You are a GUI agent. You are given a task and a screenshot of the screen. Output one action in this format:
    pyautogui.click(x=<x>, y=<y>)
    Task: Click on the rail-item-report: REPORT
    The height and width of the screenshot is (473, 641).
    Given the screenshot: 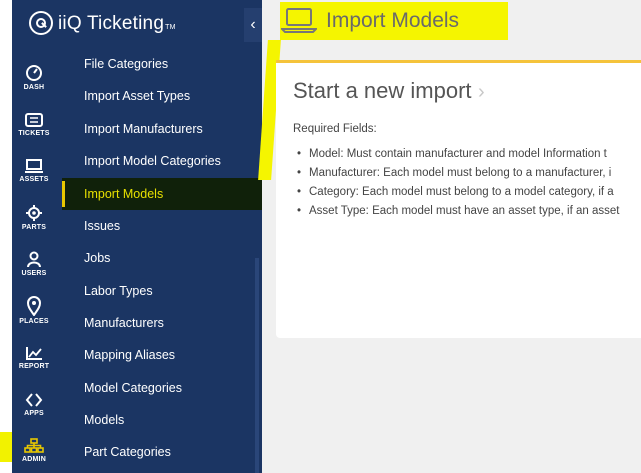 What is the action you would take?
    pyautogui.click(x=34, y=357)
    